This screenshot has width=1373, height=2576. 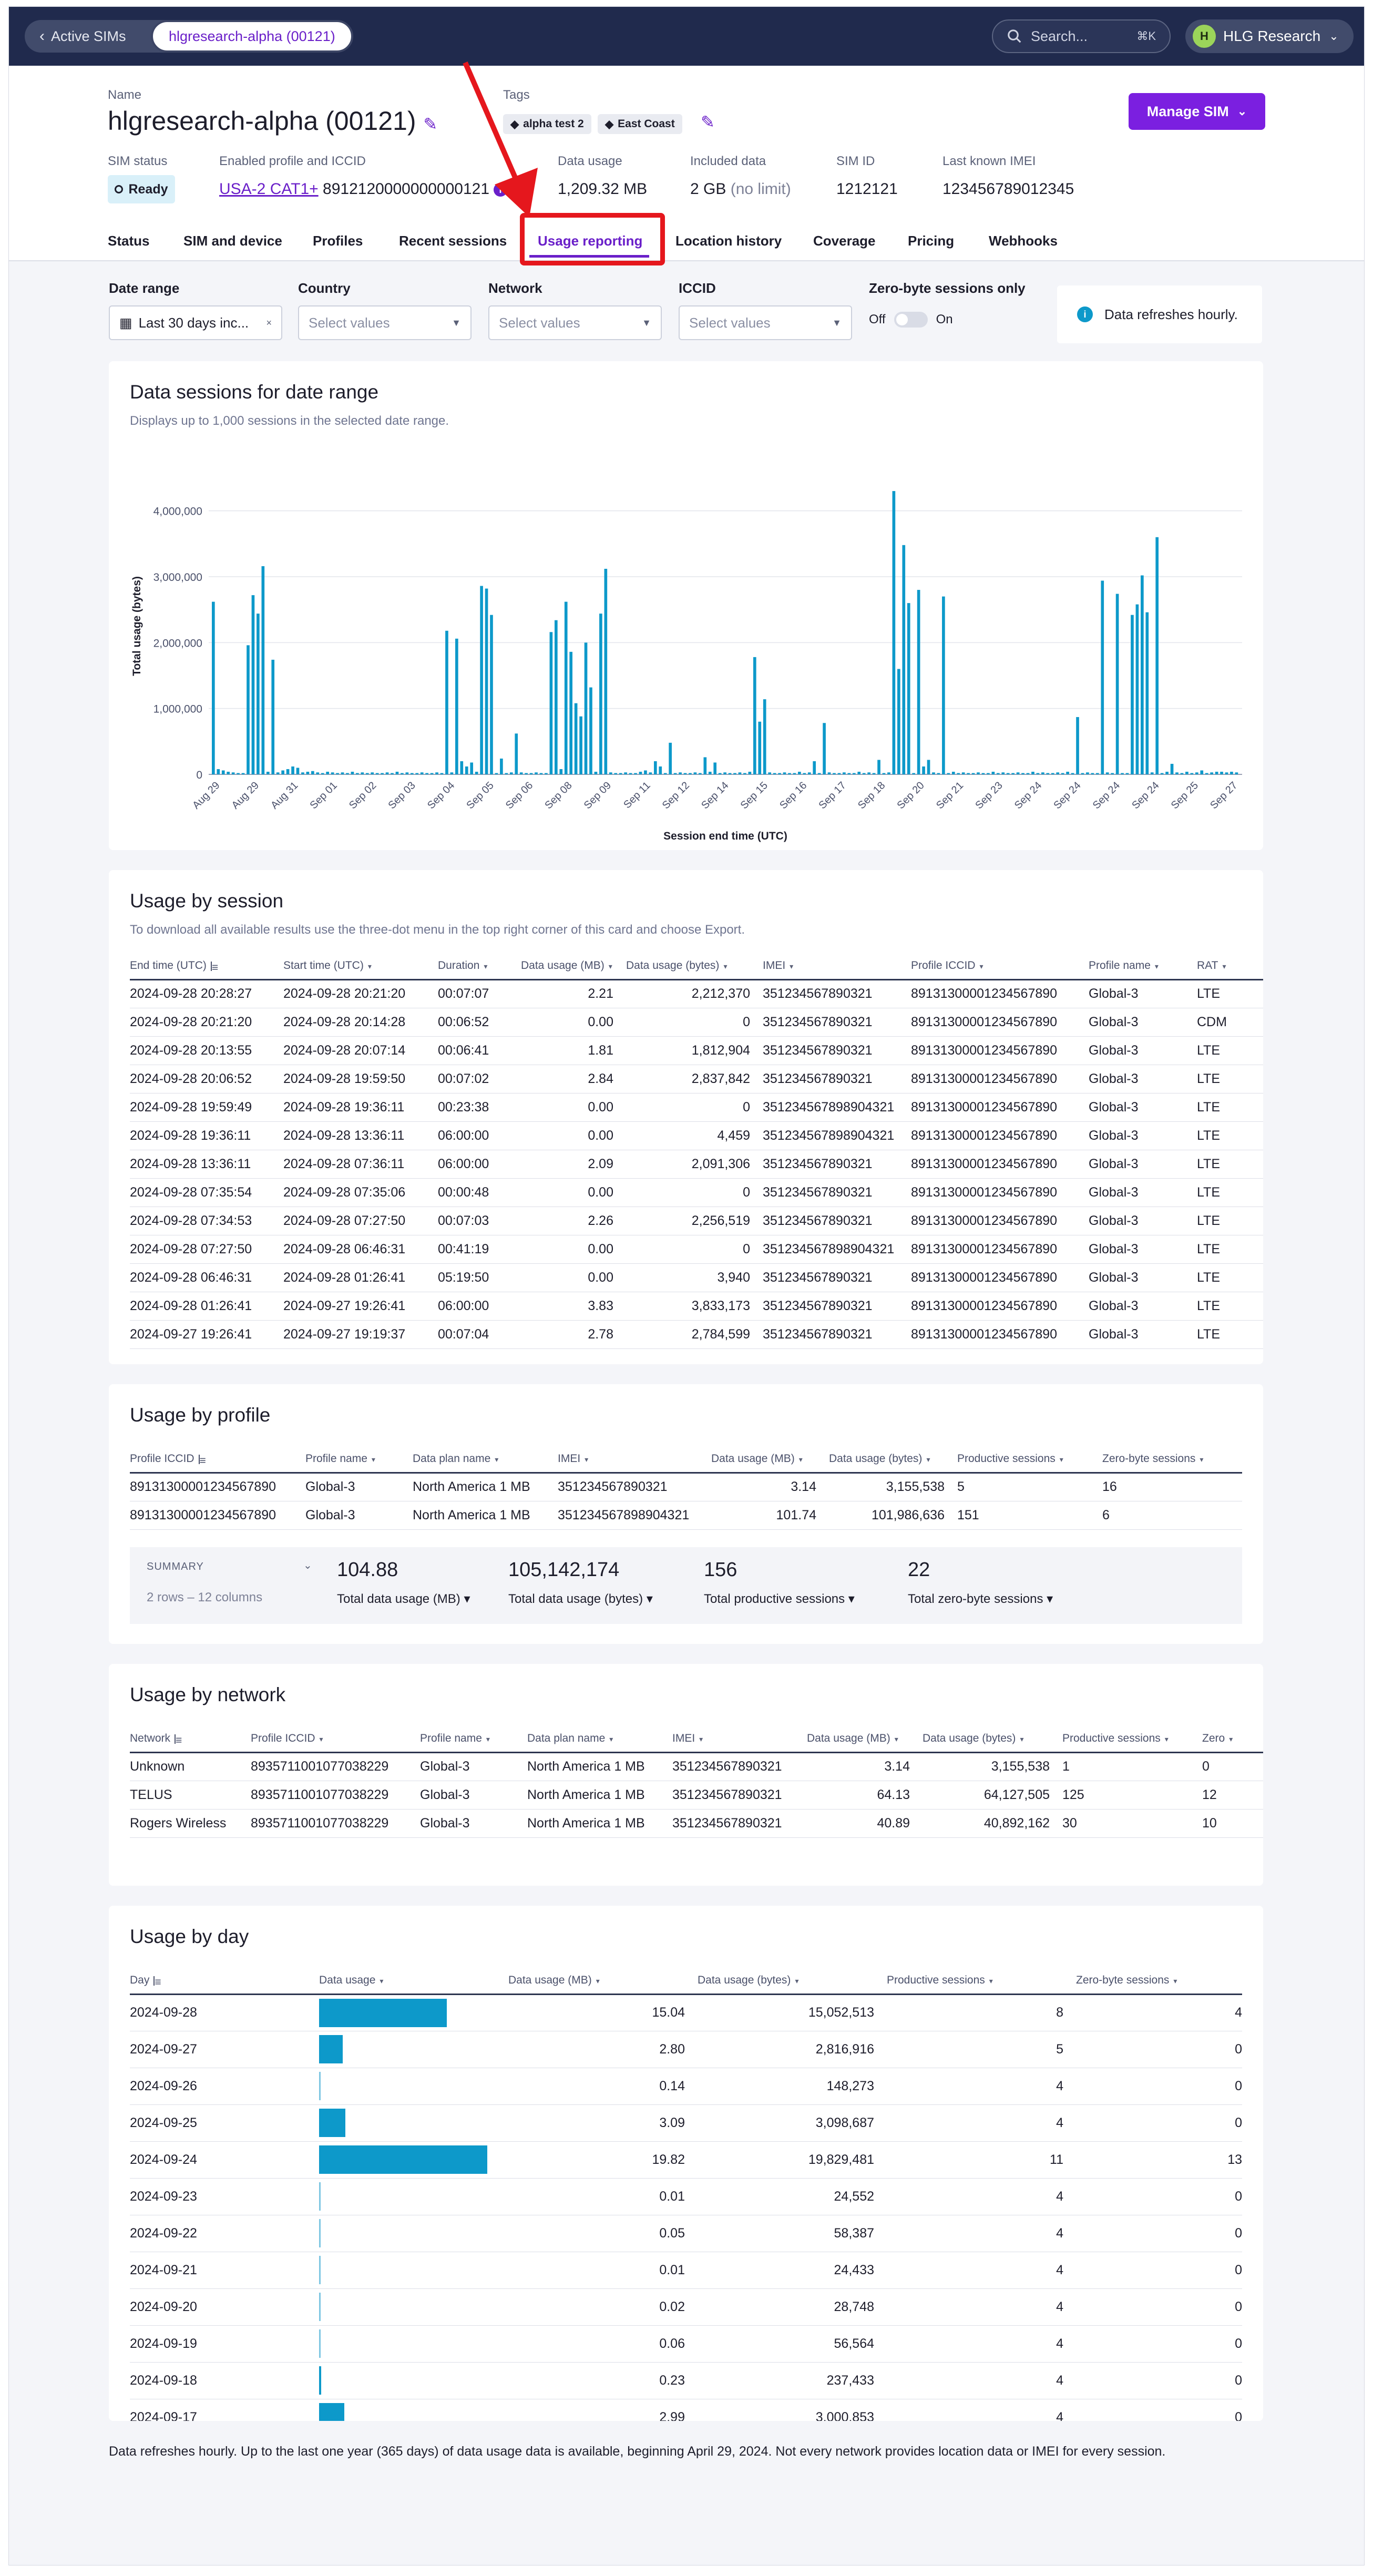 What do you see at coordinates (479, 966) in the screenshot?
I see `column-header: Duration ▾` at bounding box center [479, 966].